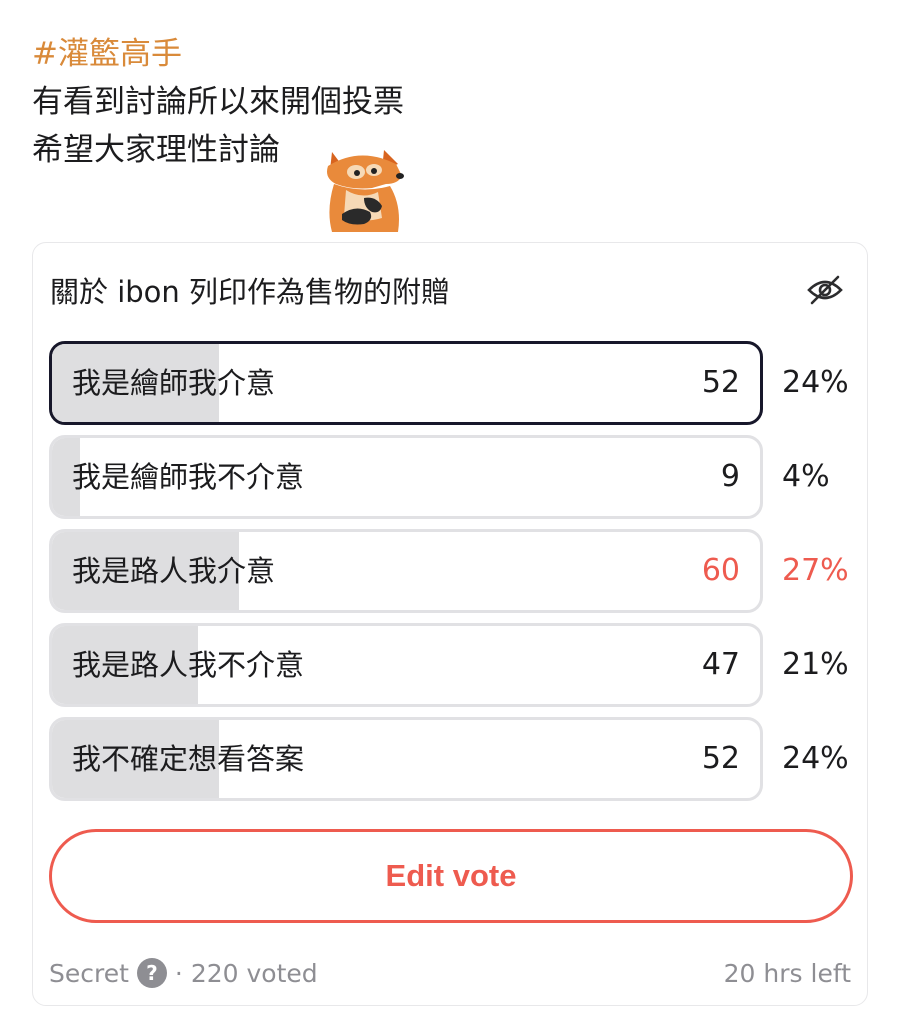  Describe the element at coordinates (451, 876) in the screenshot. I see `edit-vote-button: Edit vote` at that location.